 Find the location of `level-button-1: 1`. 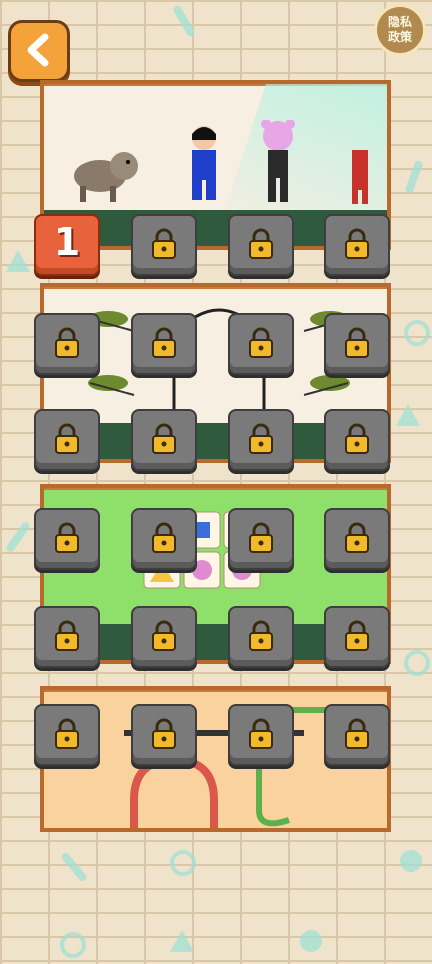

level-button-1: 1 is located at coordinates (67, 245).